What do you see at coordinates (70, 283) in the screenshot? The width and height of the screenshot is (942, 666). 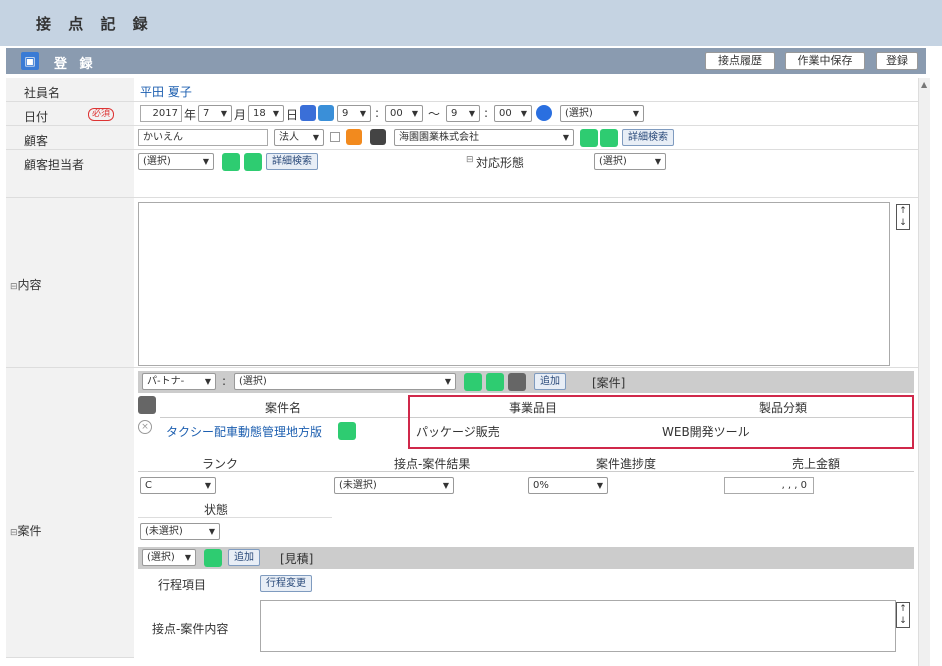 I see `content-label-cell: ⊟内容` at bounding box center [70, 283].